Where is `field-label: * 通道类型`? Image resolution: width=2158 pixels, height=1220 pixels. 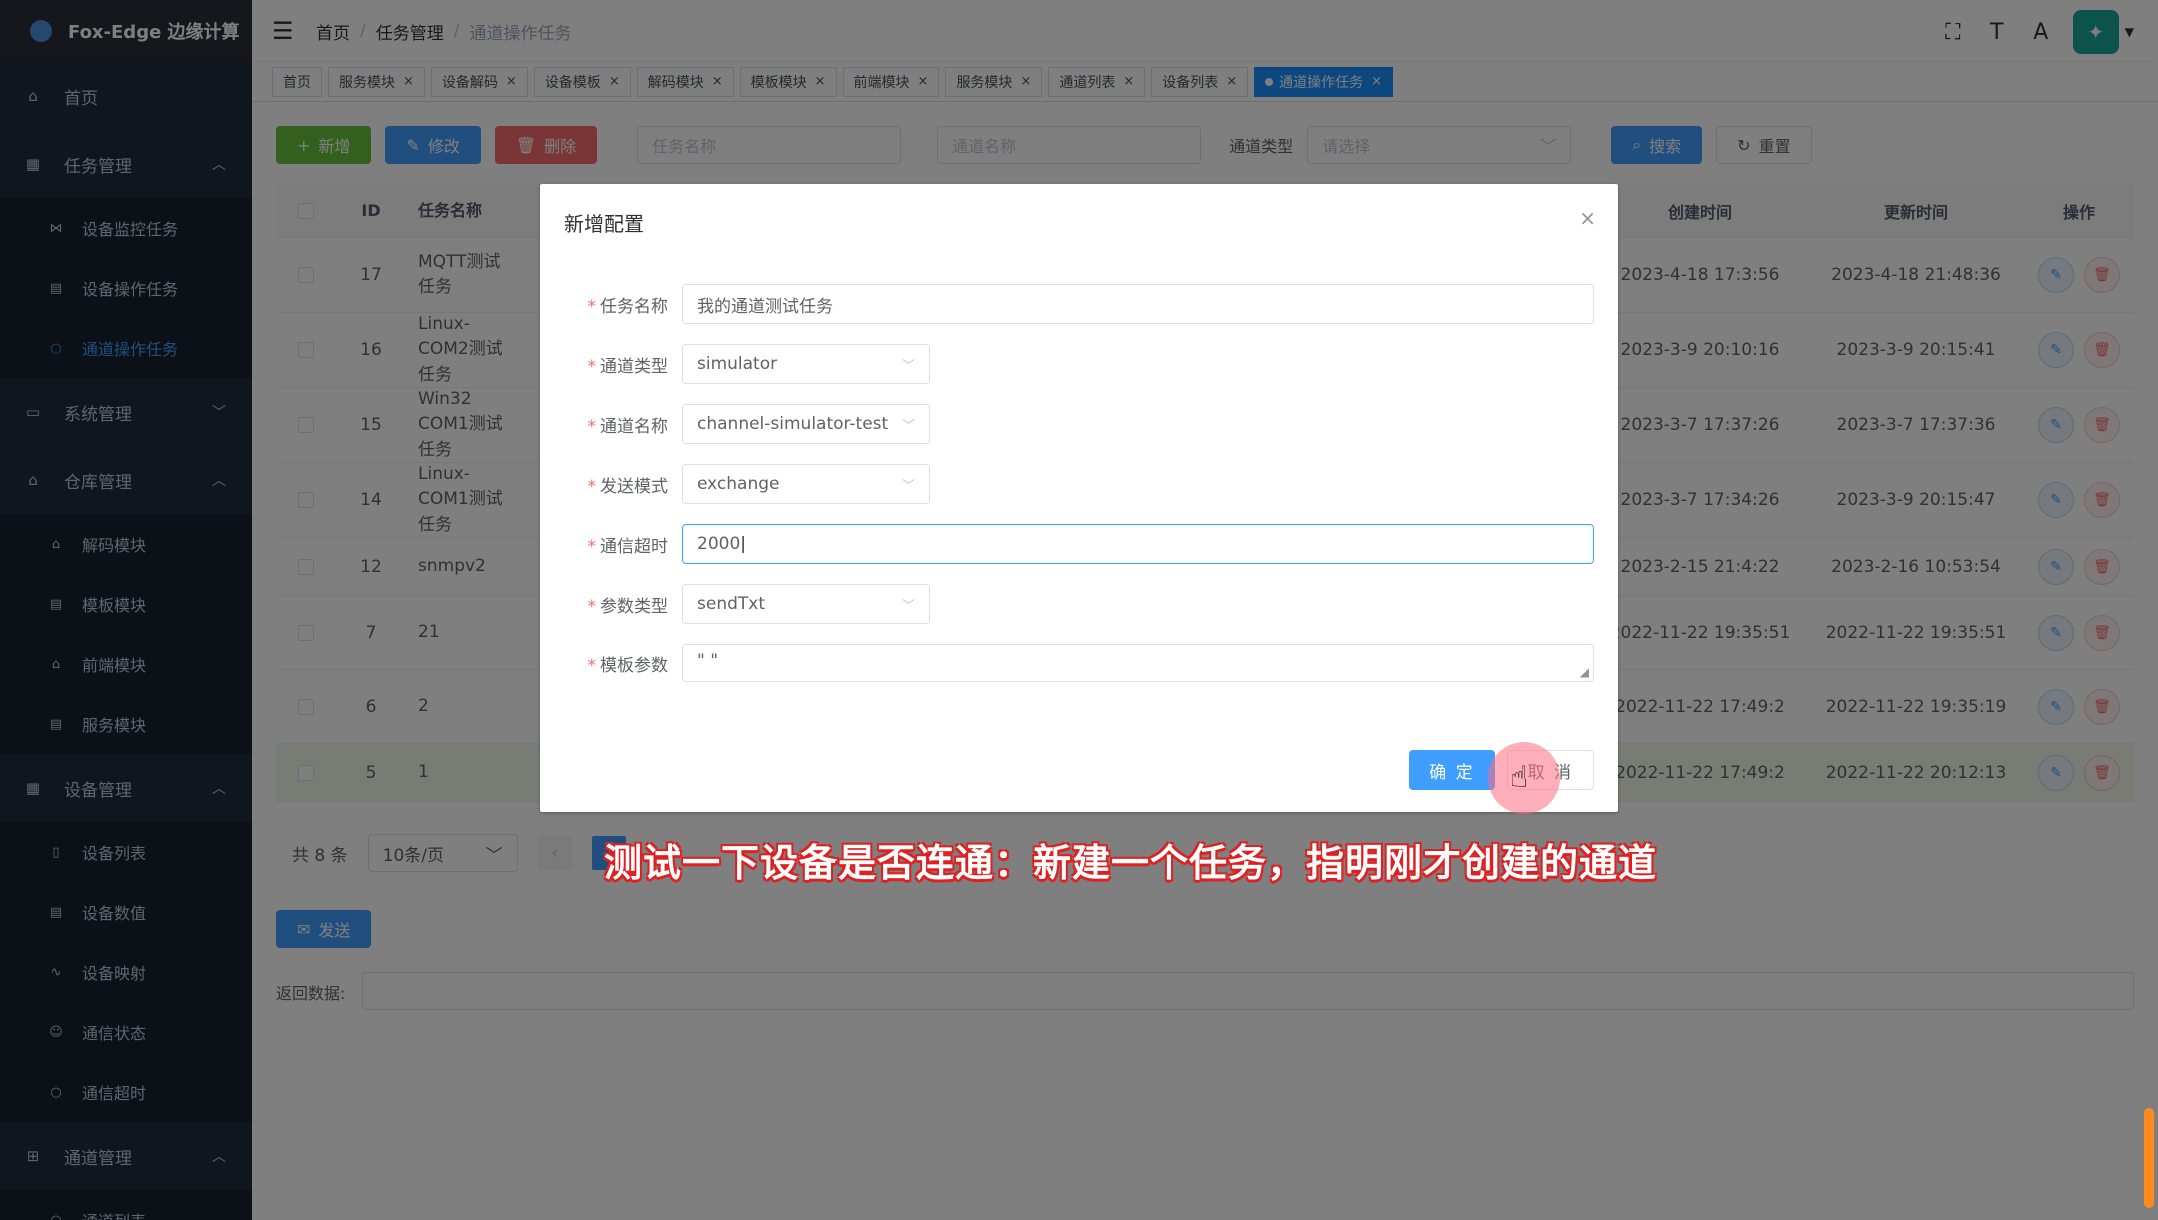 field-label: * 通道类型 is located at coordinates (628, 366).